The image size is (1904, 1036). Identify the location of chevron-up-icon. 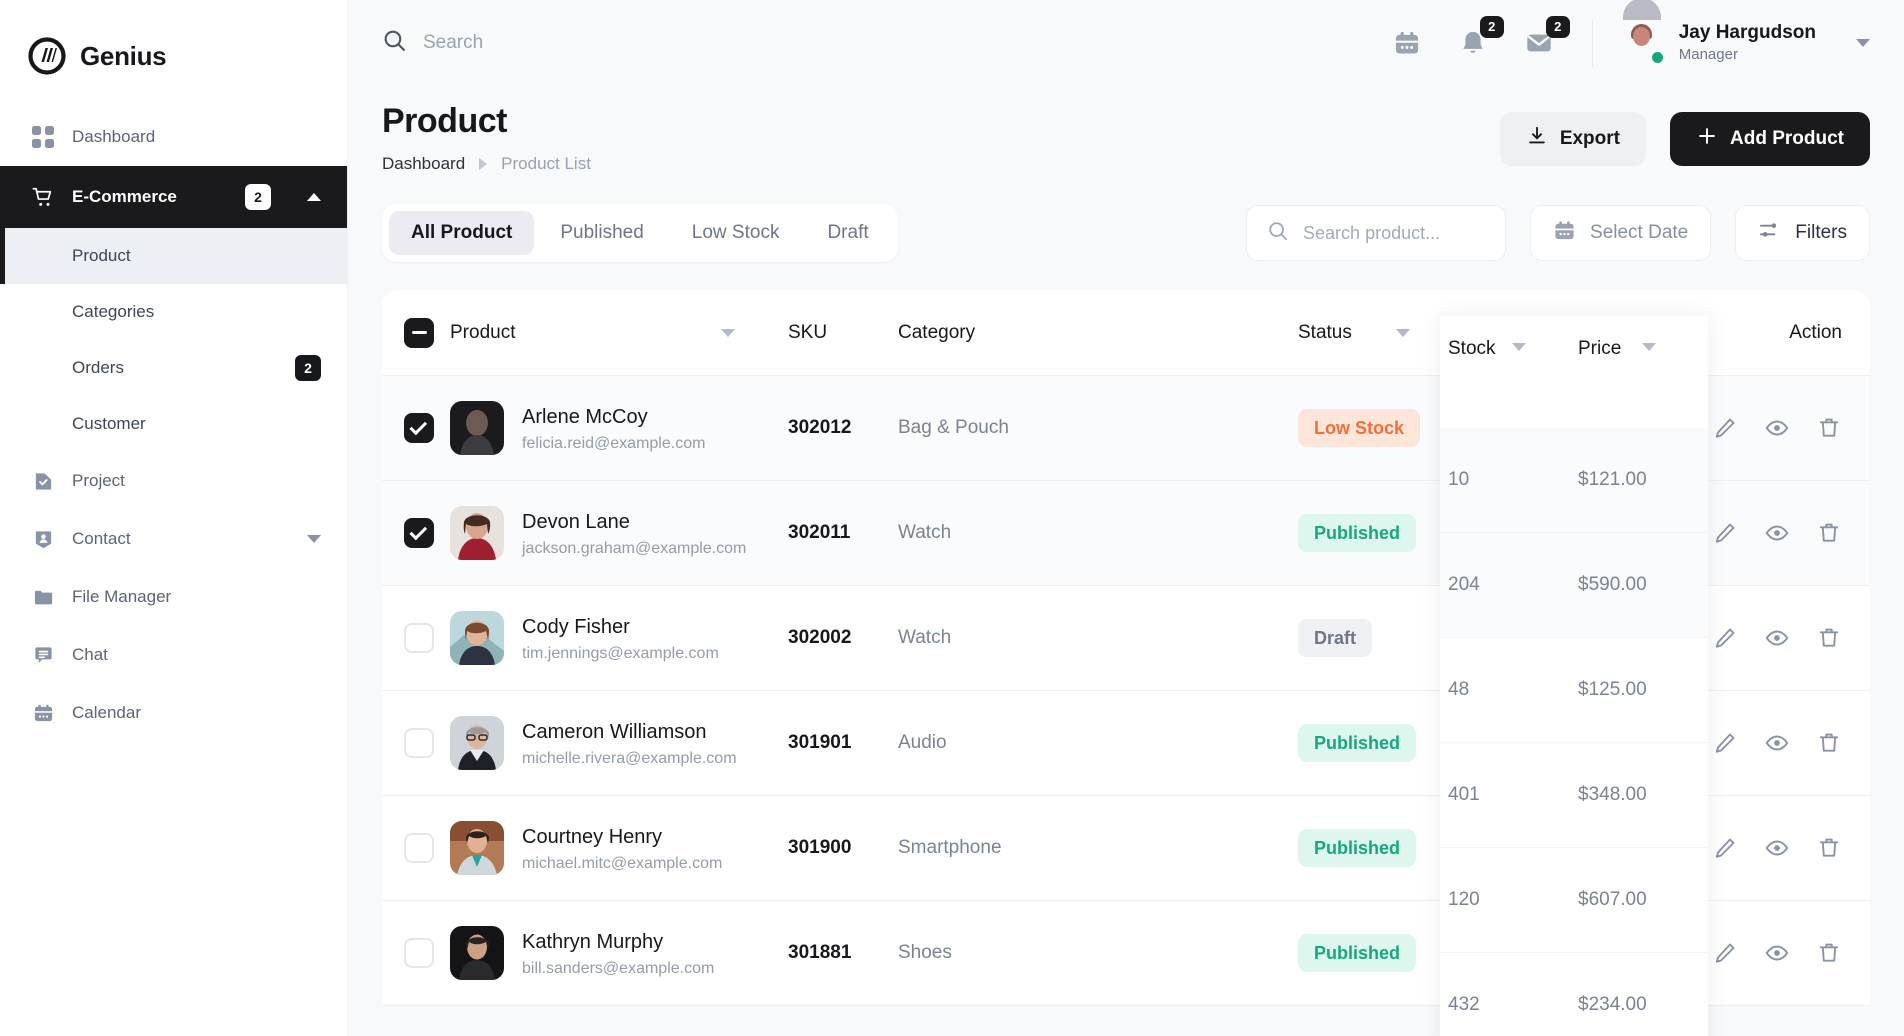
(314, 197).